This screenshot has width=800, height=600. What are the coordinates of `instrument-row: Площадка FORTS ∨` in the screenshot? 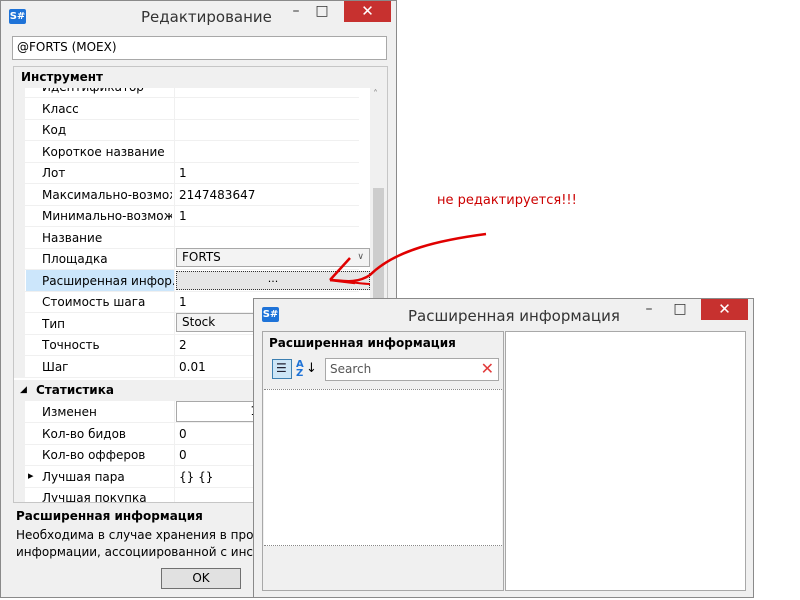 It's located at (192, 259).